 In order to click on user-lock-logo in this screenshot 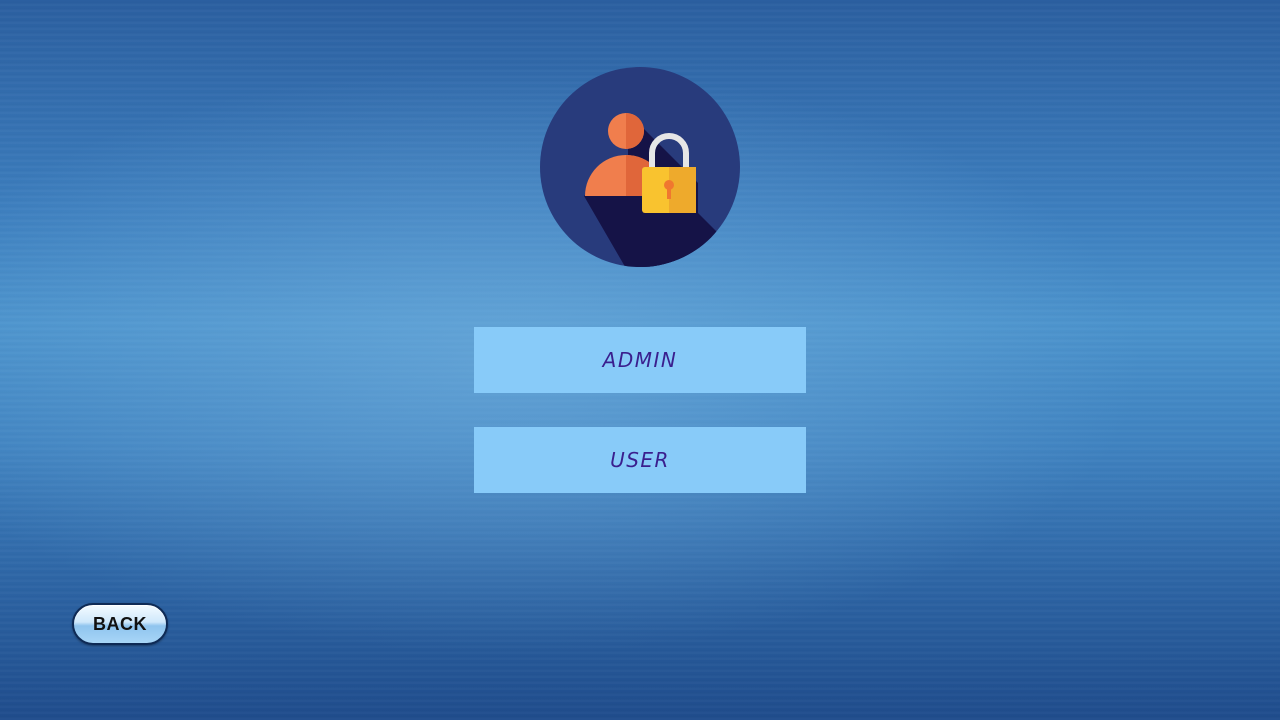, I will do `click(640, 167)`.